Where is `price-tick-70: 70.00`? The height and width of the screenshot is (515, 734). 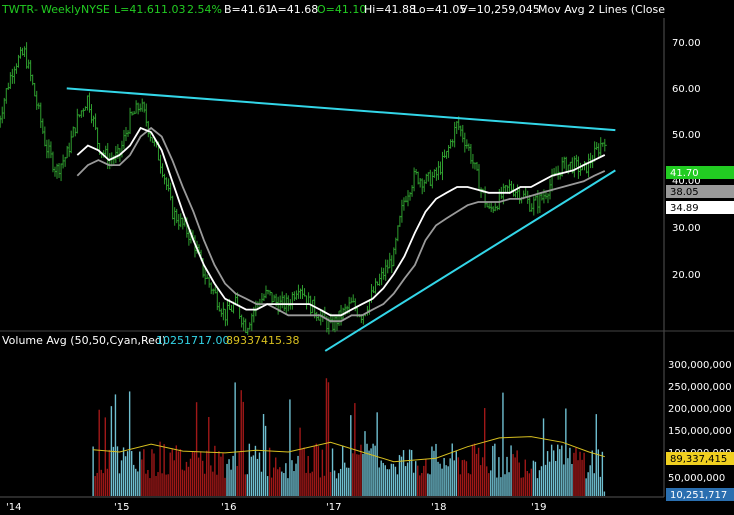 price-tick-70: 70.00 is located at coordinates (686, 43).